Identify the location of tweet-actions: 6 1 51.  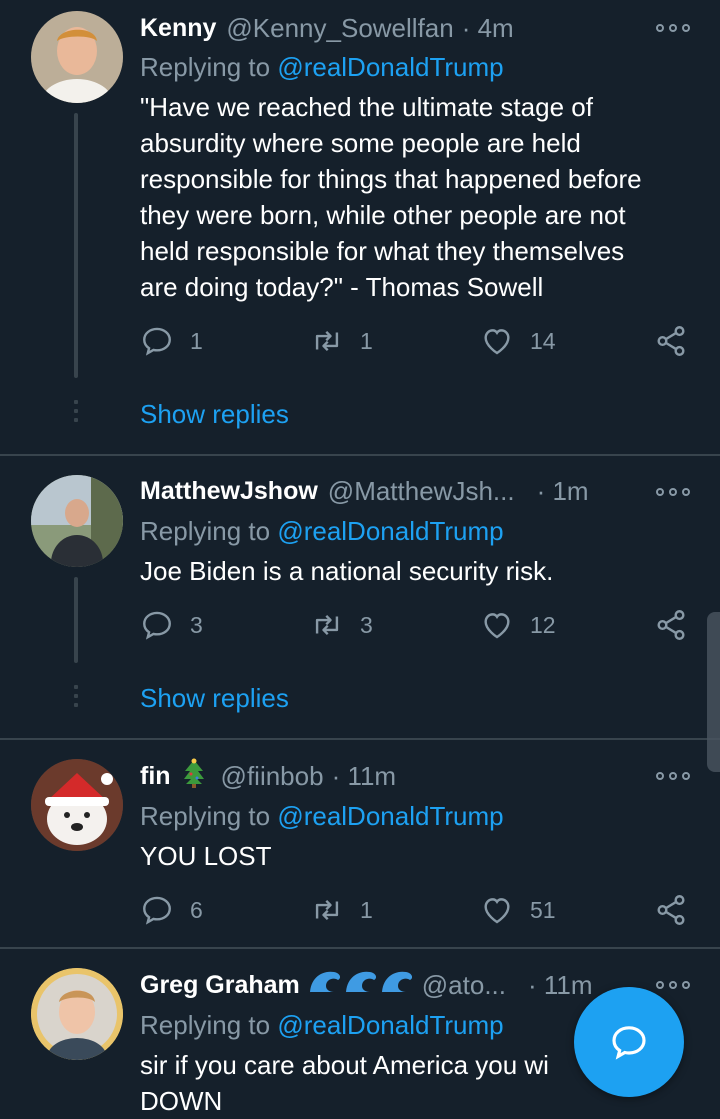
(420, 911).